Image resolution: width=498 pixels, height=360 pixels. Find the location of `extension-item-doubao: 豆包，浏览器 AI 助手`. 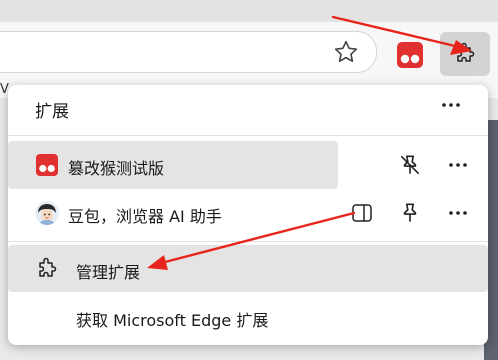

extension-item-doubao: 豆包，浏览器 AI 助手 is located at coordinates (173, 213).